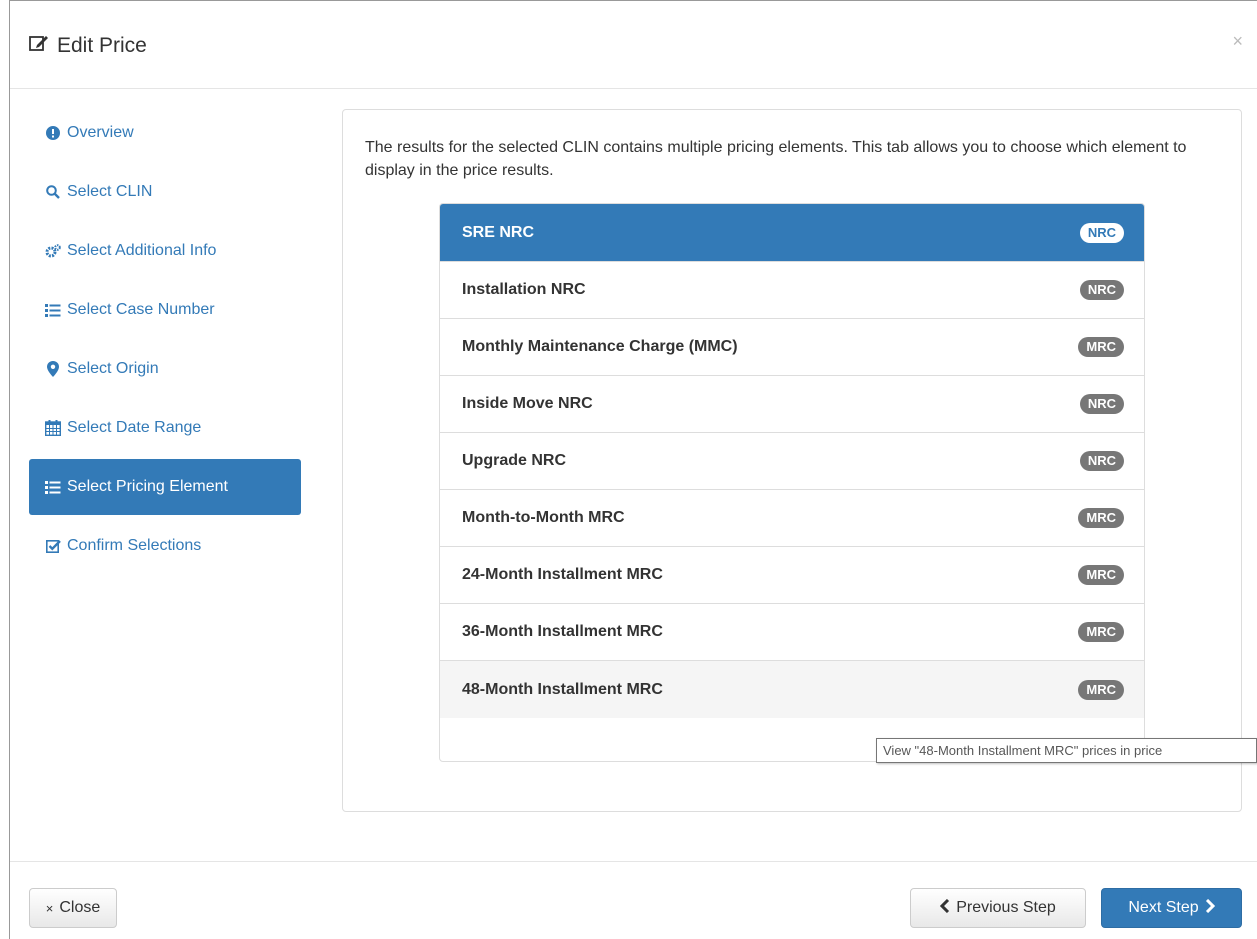 This screenshot has width=1257, height=939. What do you see at coordinates (1006, 907) in the screenshot?
I see `previous-step-label: Previous Step` at bounding box center [1006, 907].